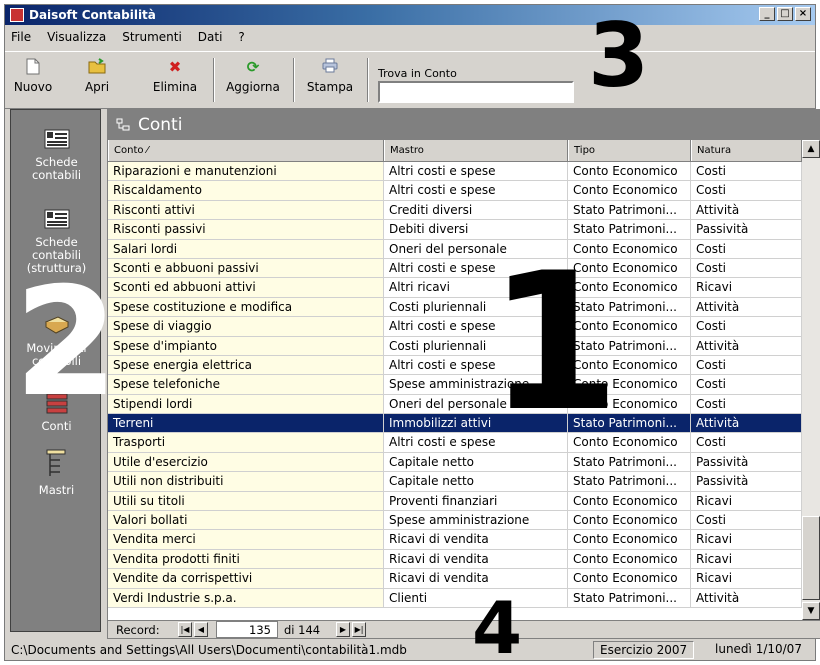 The width and height of the screenshot is (820, 665). What do you see at coordinates (811, 558) in the screenshot?
I see `scroll-thumb` at bounding box center [811, 558].